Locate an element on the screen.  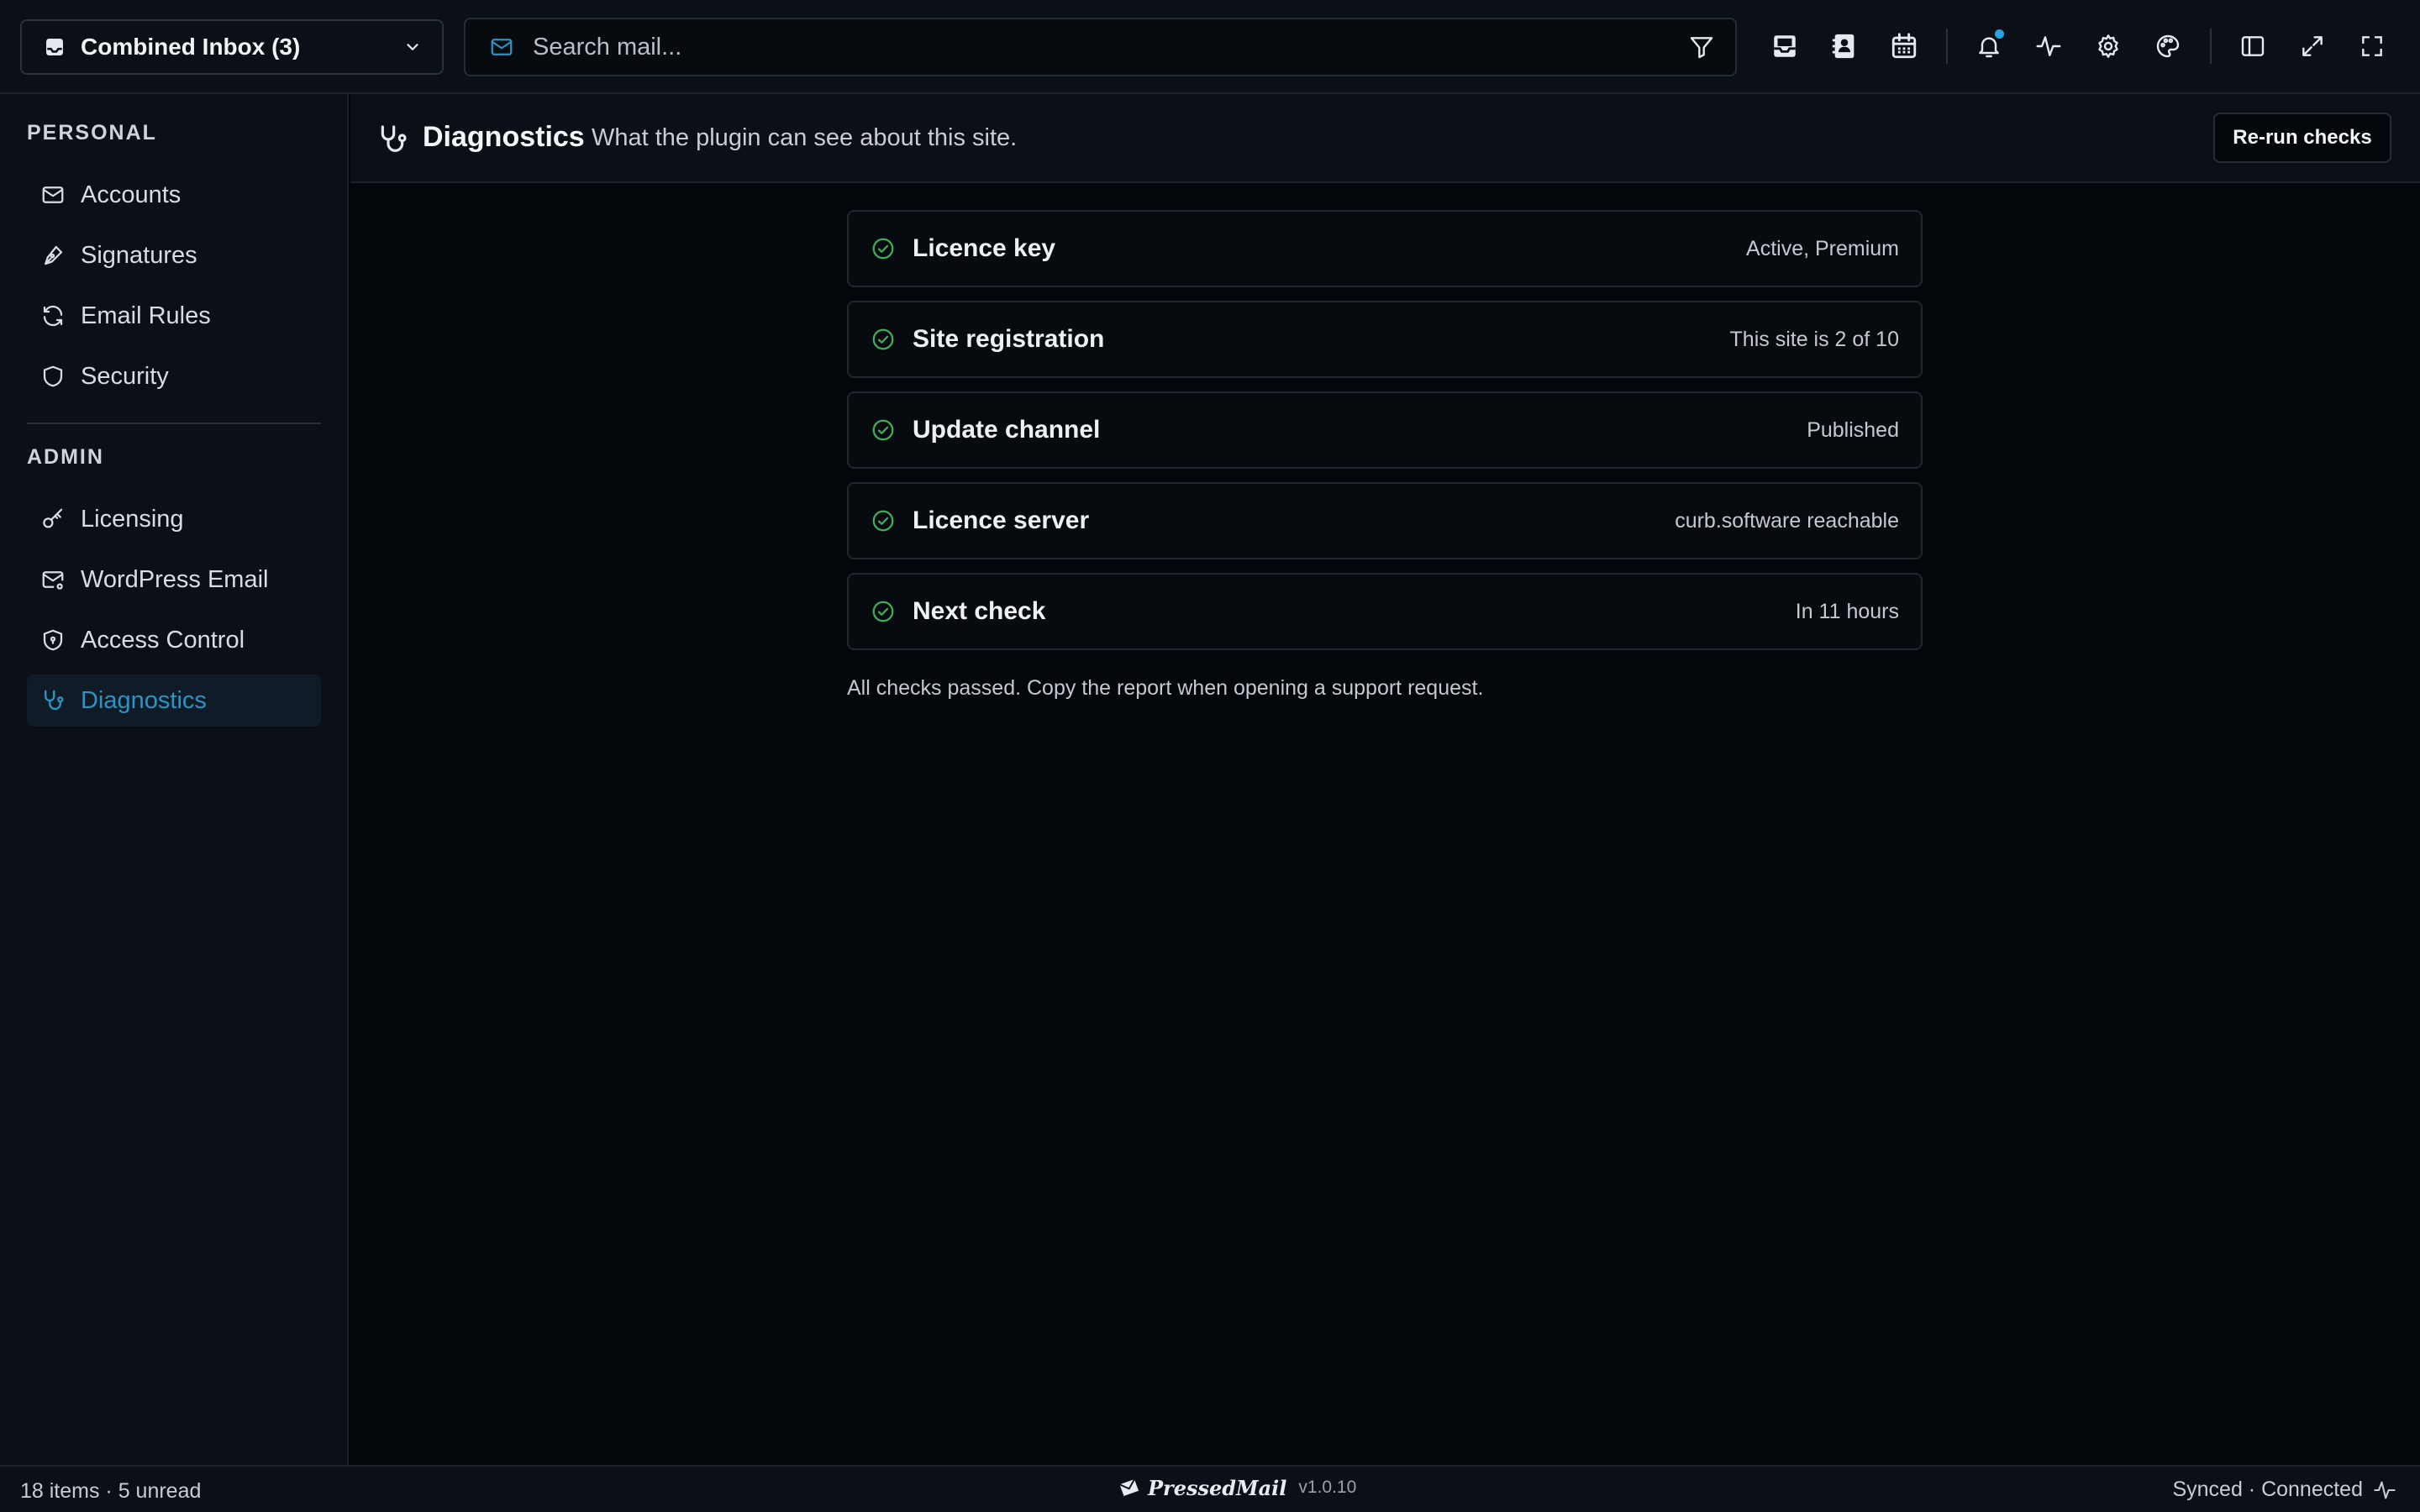
check-row-site-registration: Site registration This site is 2 of 10 is located at coordinates (1385, 339).